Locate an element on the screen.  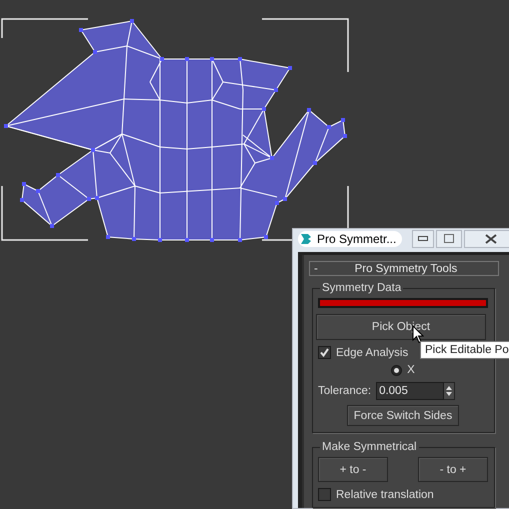
group-title: Make Symmetrical is located at coordinates (369, 447).